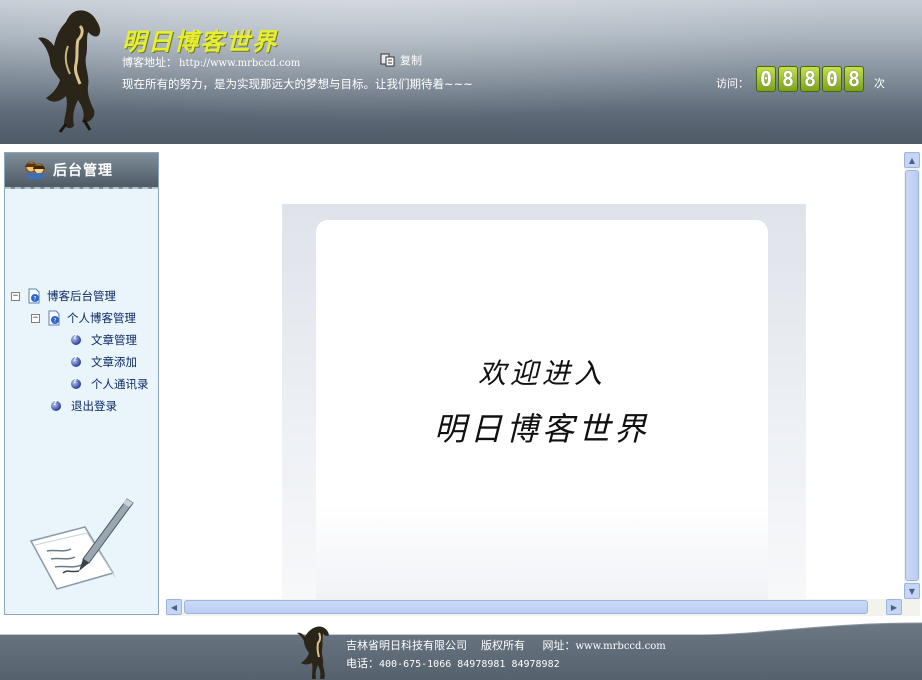 This screenshot has height=680, width=922. I want to click on tree-label: 个人通讯录, so click(120, 384).